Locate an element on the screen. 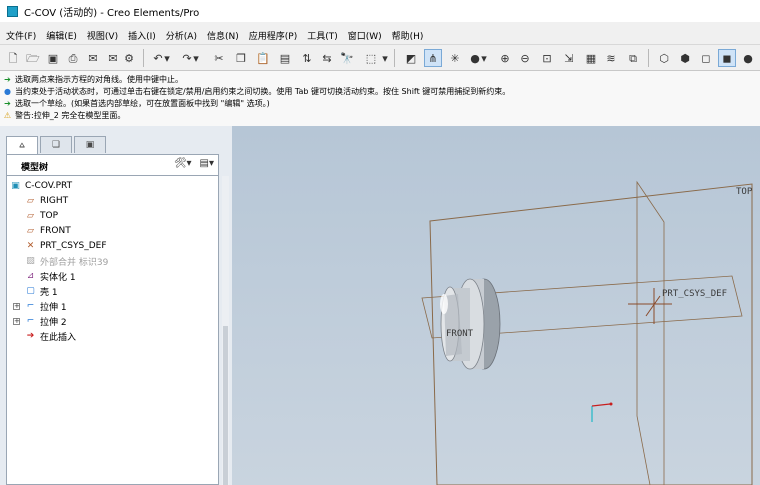 The height and width of the screenshot is (485, 760). top-datum-plane is located at coordinates (650, 332).